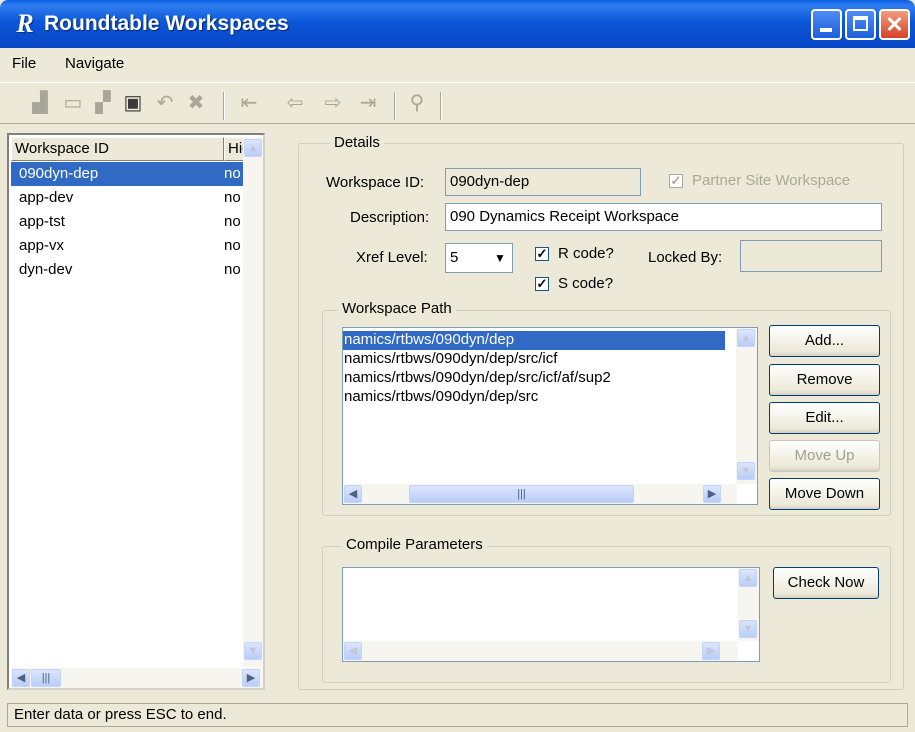  What do you see at coordinates (534, 340) in the screenshot?
I see `path-item: namics/rtbws/090dyn/dep` at bounding box center [534, 340].